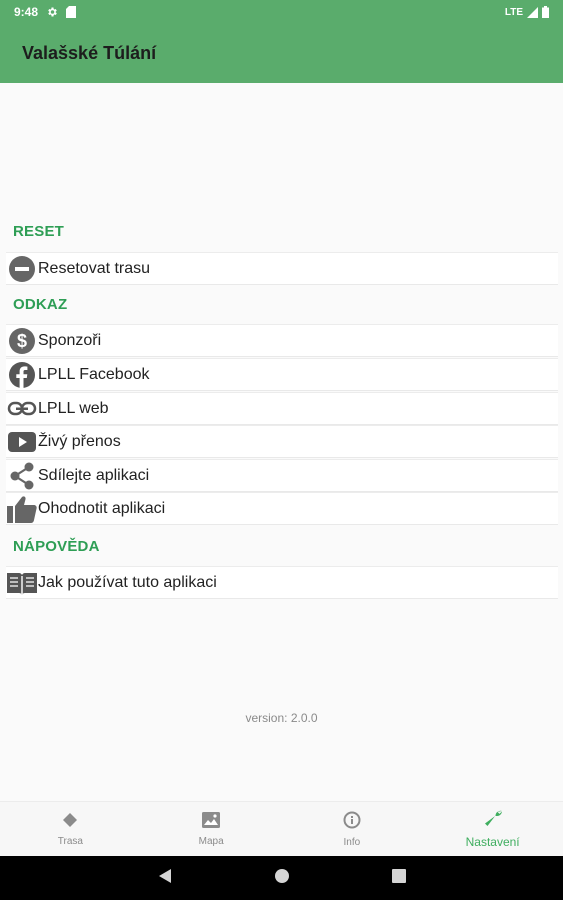  I want to click on tab-label: Nastavení, so click(492, 842).